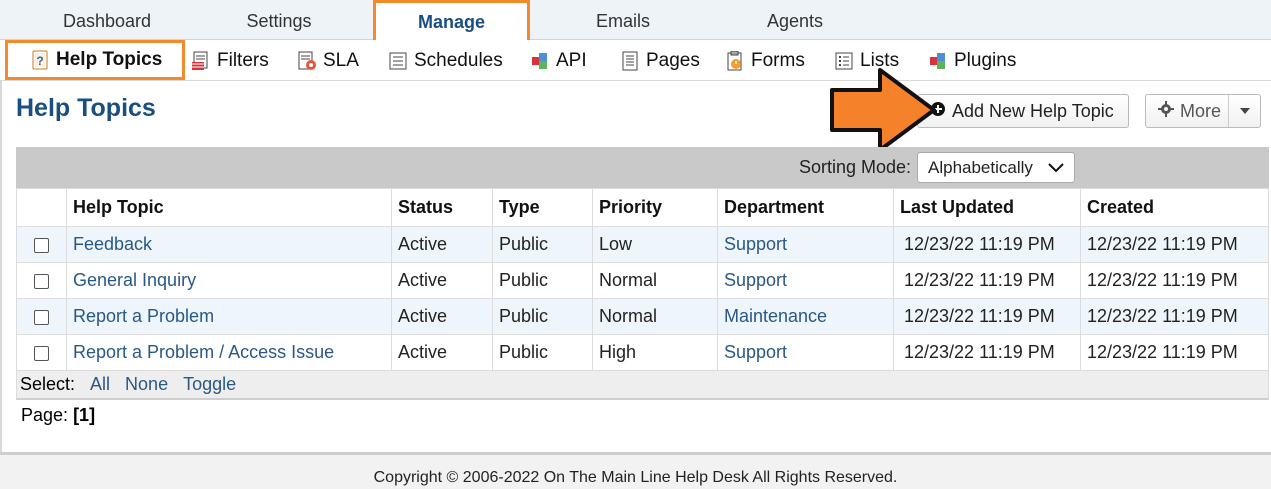 Image resolution: width=1271 pixels, height=489 pixels. Describe the element at coordinates (209, 384) in the screenshot. I see `select-toggle-link: Toggle` at that location.